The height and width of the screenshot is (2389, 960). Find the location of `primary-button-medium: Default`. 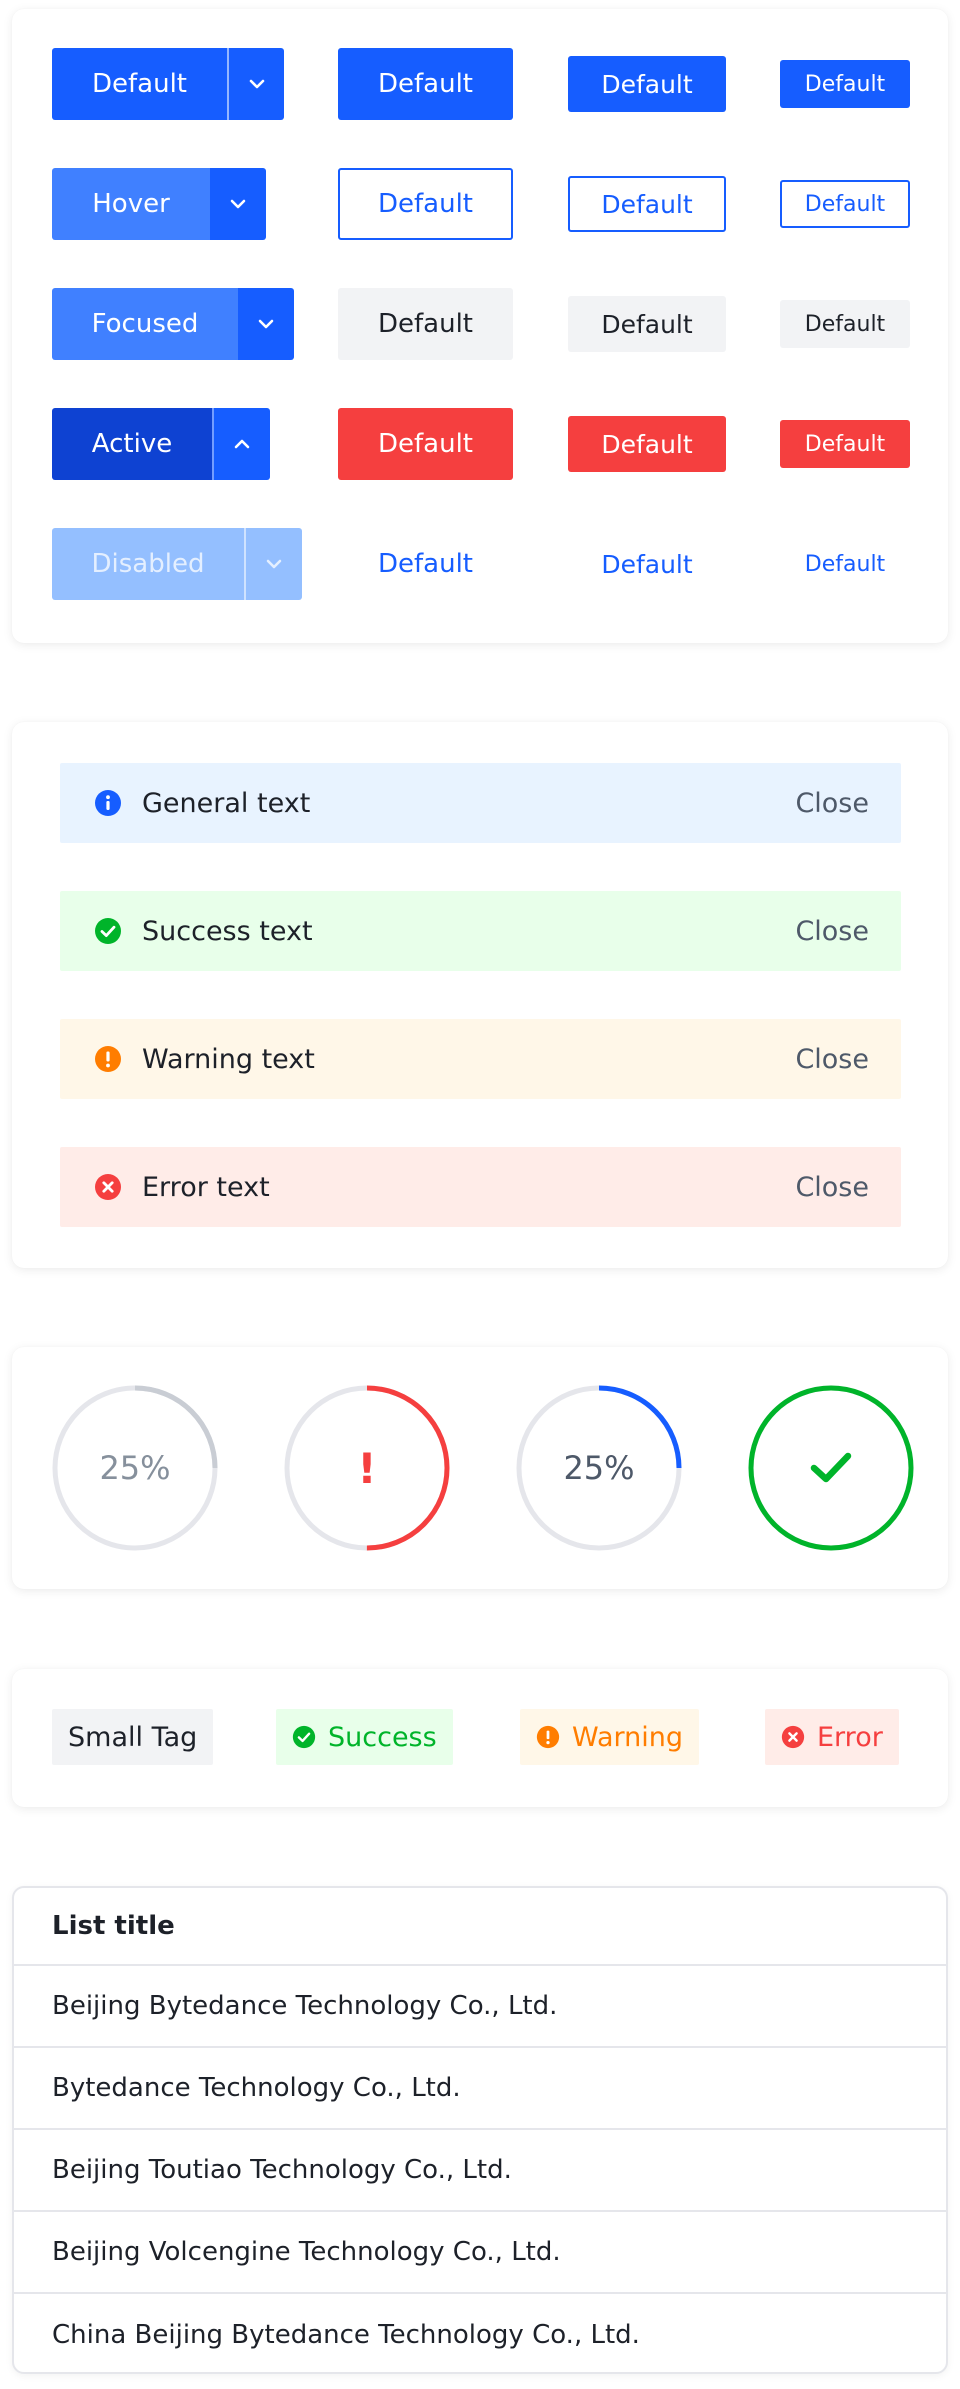

primary-button-medium: Default is located at coordinates (647, 84).